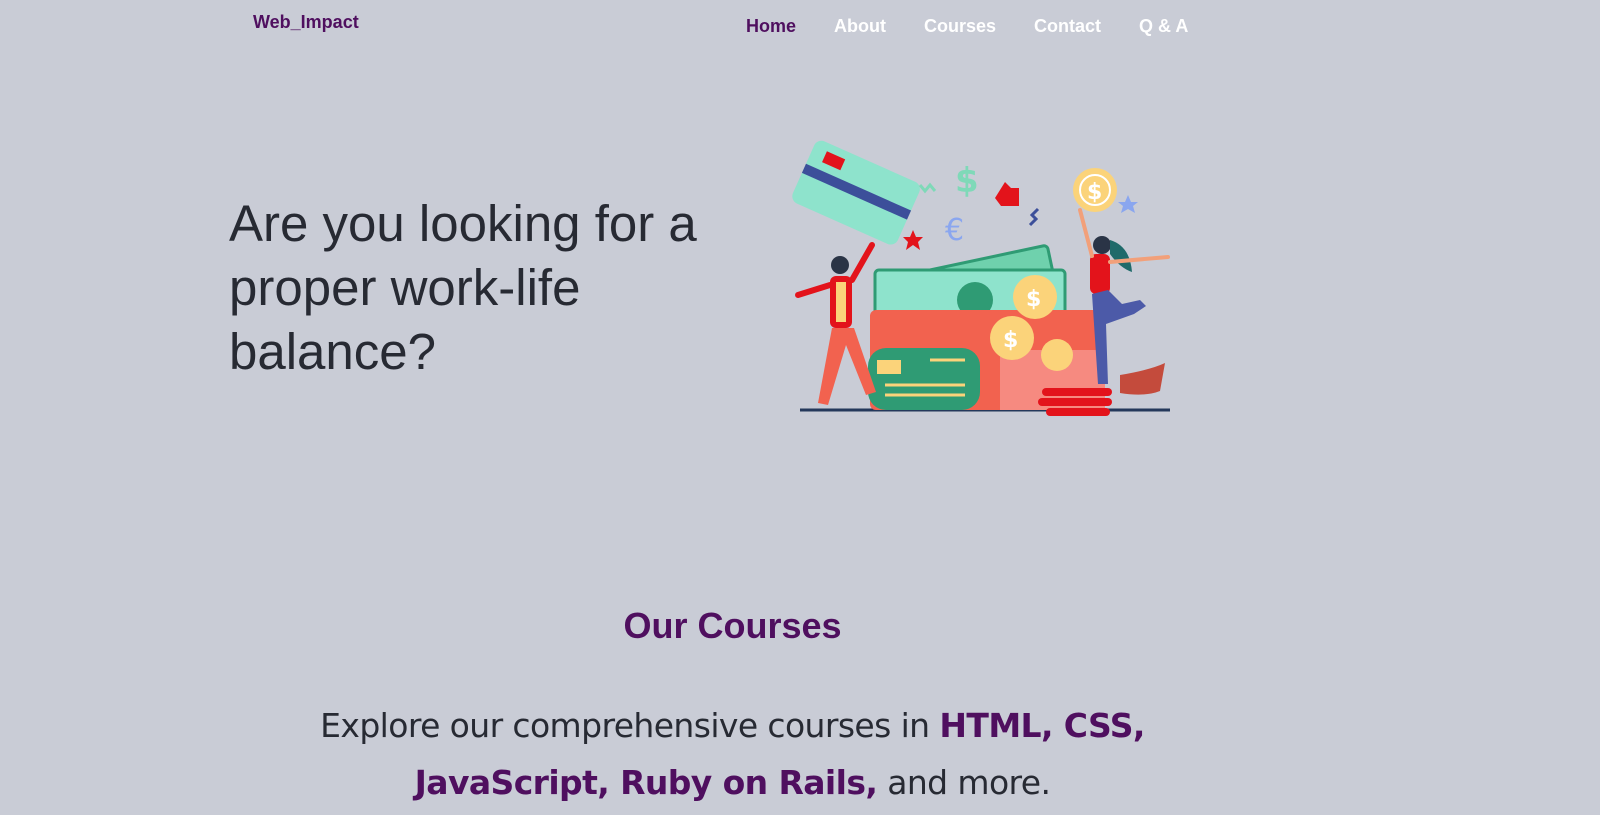 The image size is (1600, 815). What do you see at coordinates (960, 26) in the screenshot?
I see `nav-item-courses: Courses` at bounding box center [960, 26].